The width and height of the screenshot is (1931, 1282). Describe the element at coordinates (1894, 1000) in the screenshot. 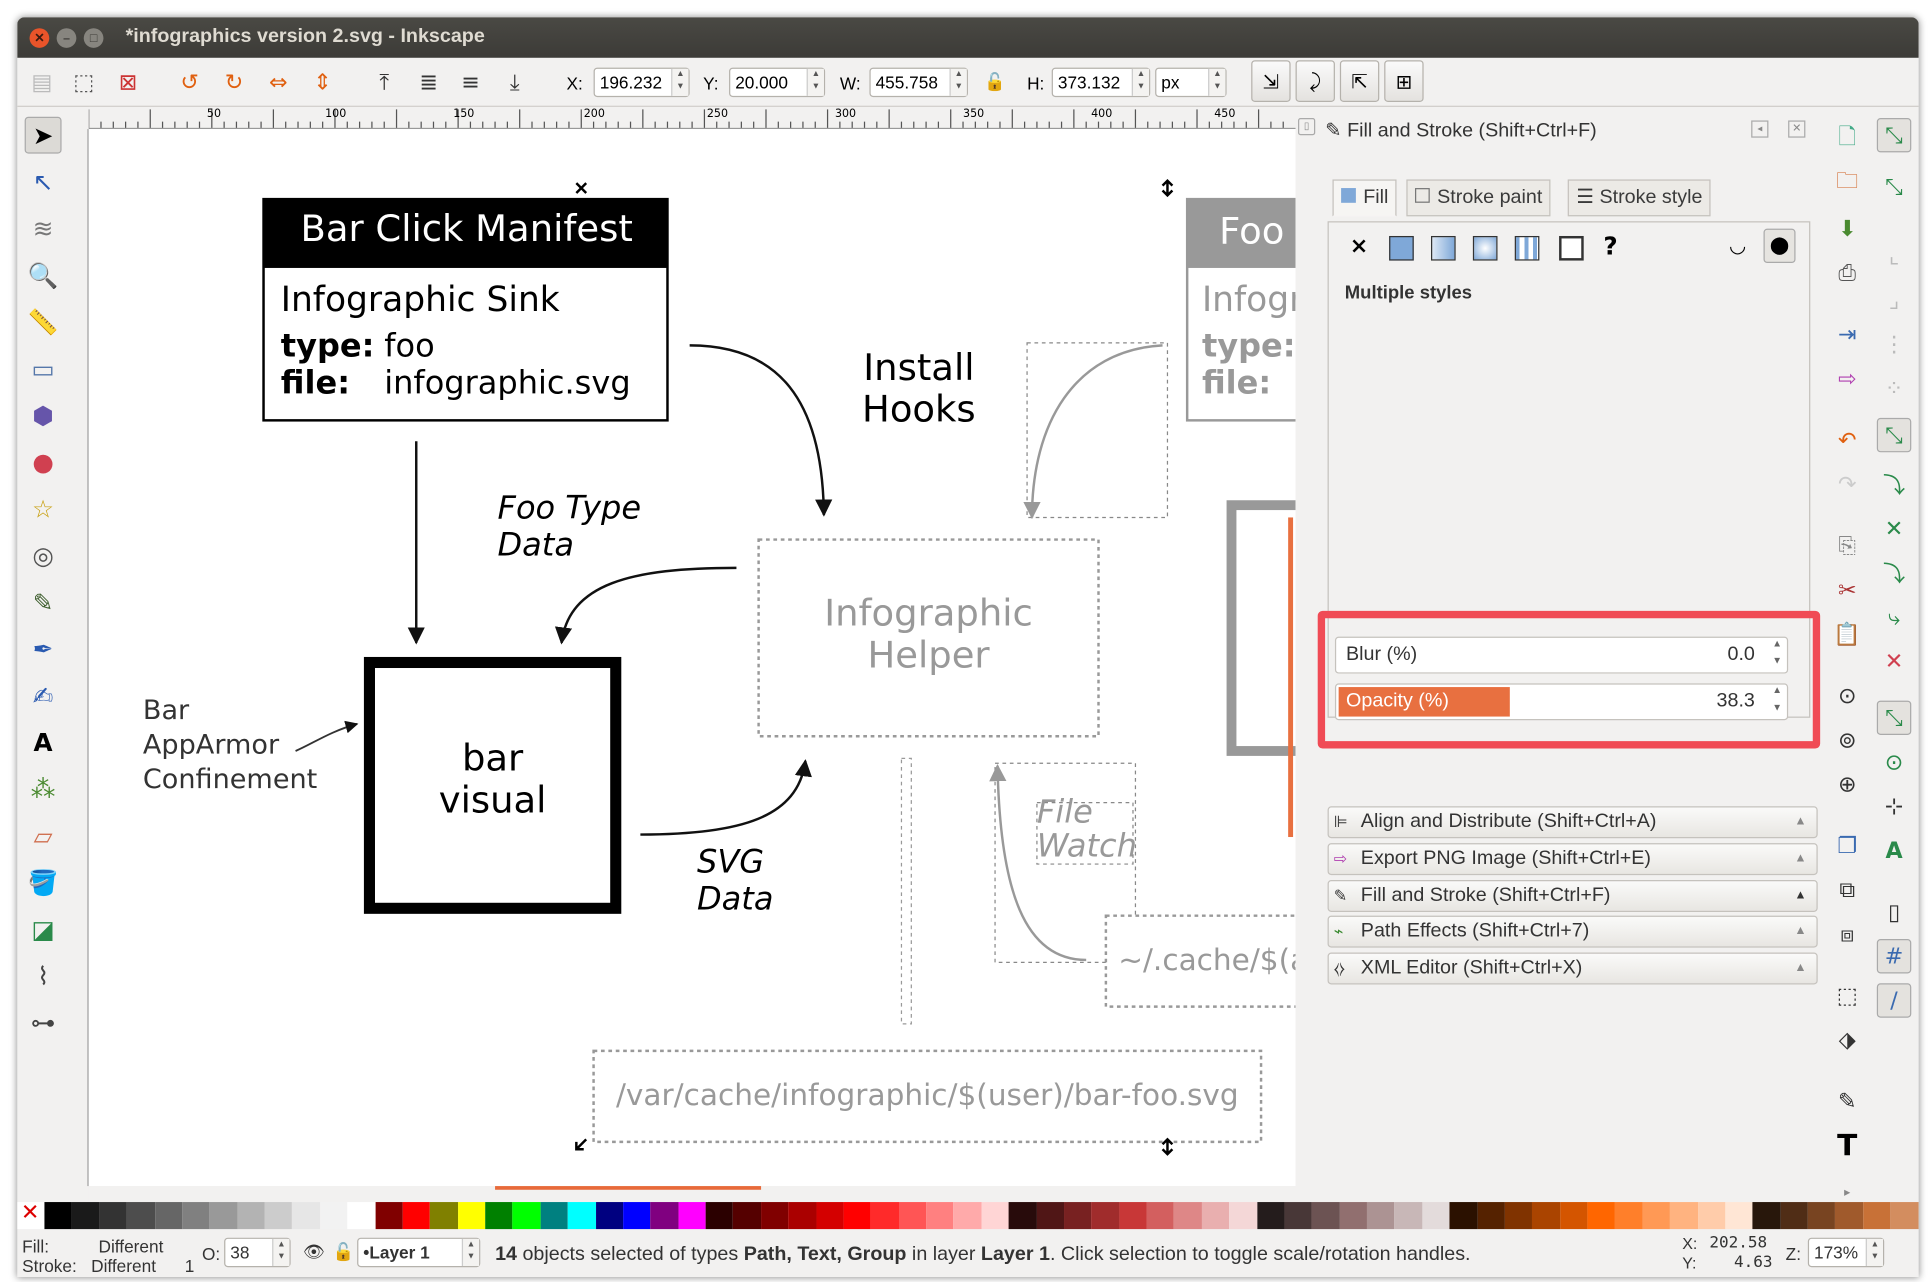

I see `snap-guide-icon: /` at that location.